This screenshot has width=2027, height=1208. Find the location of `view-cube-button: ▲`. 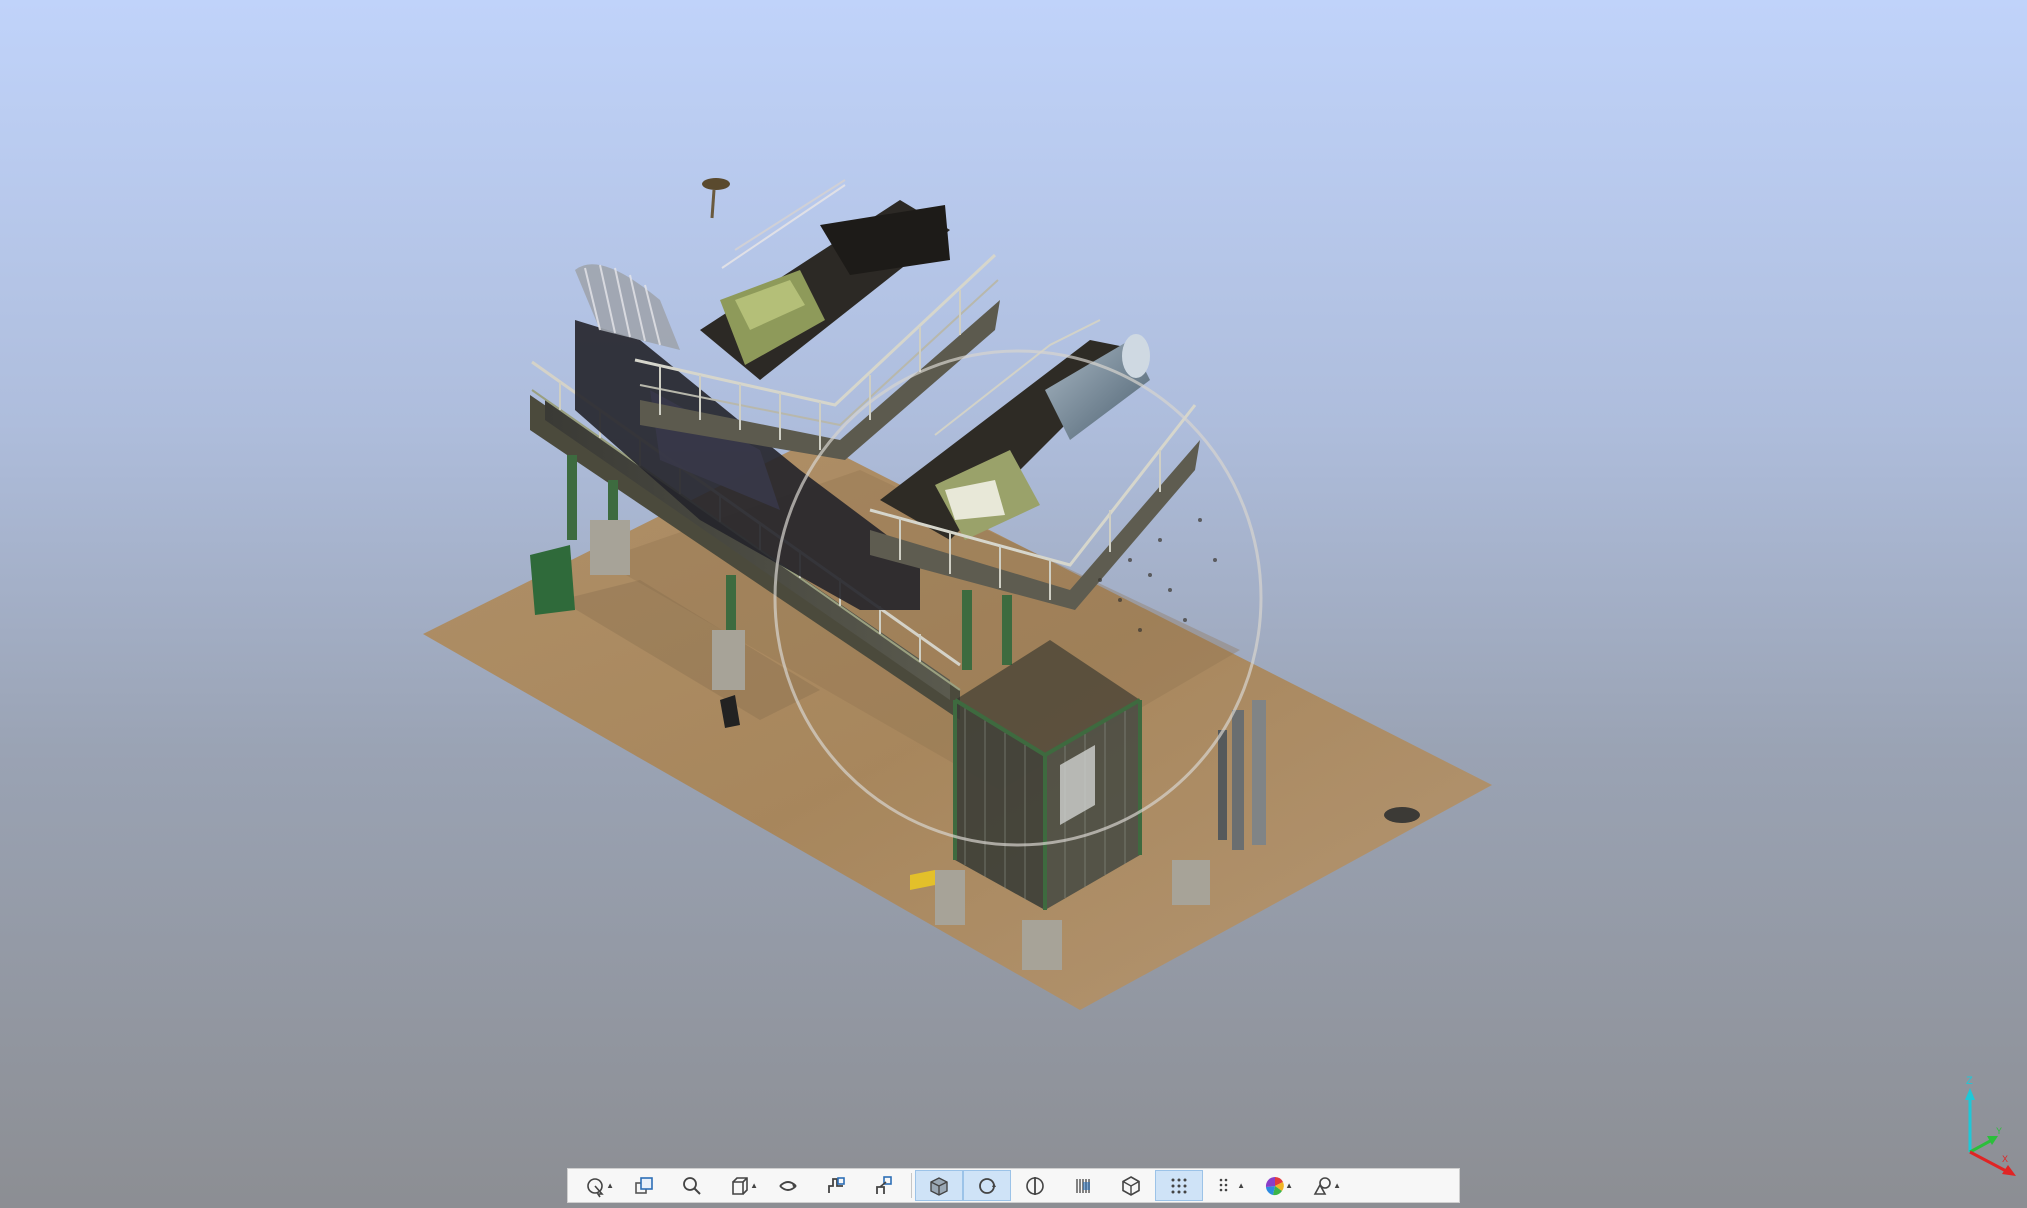

view-cube-button: ▲ is located at coordinates (740, 1185).